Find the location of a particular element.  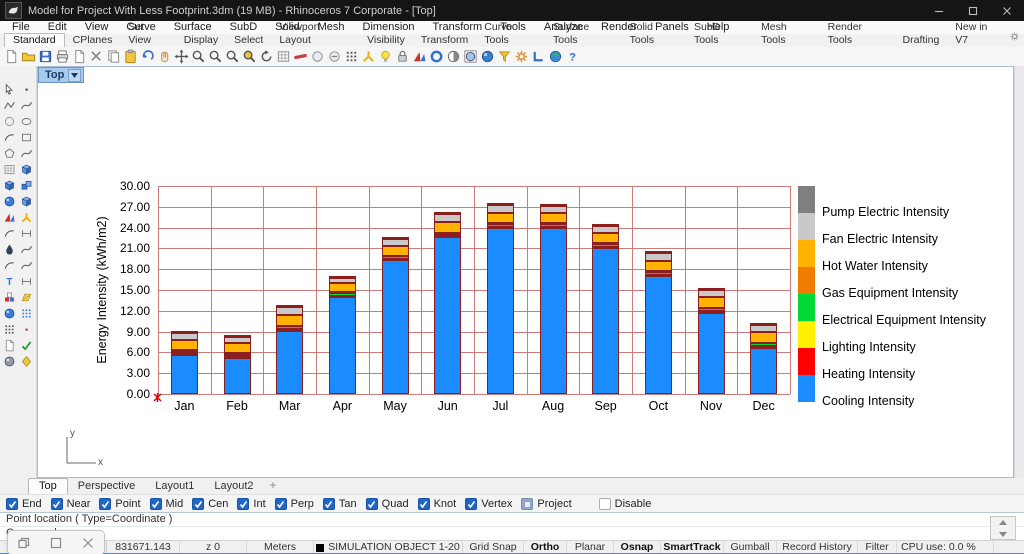

osnap-toggle-vertex: Vertex is located at coordinates (488, 504).